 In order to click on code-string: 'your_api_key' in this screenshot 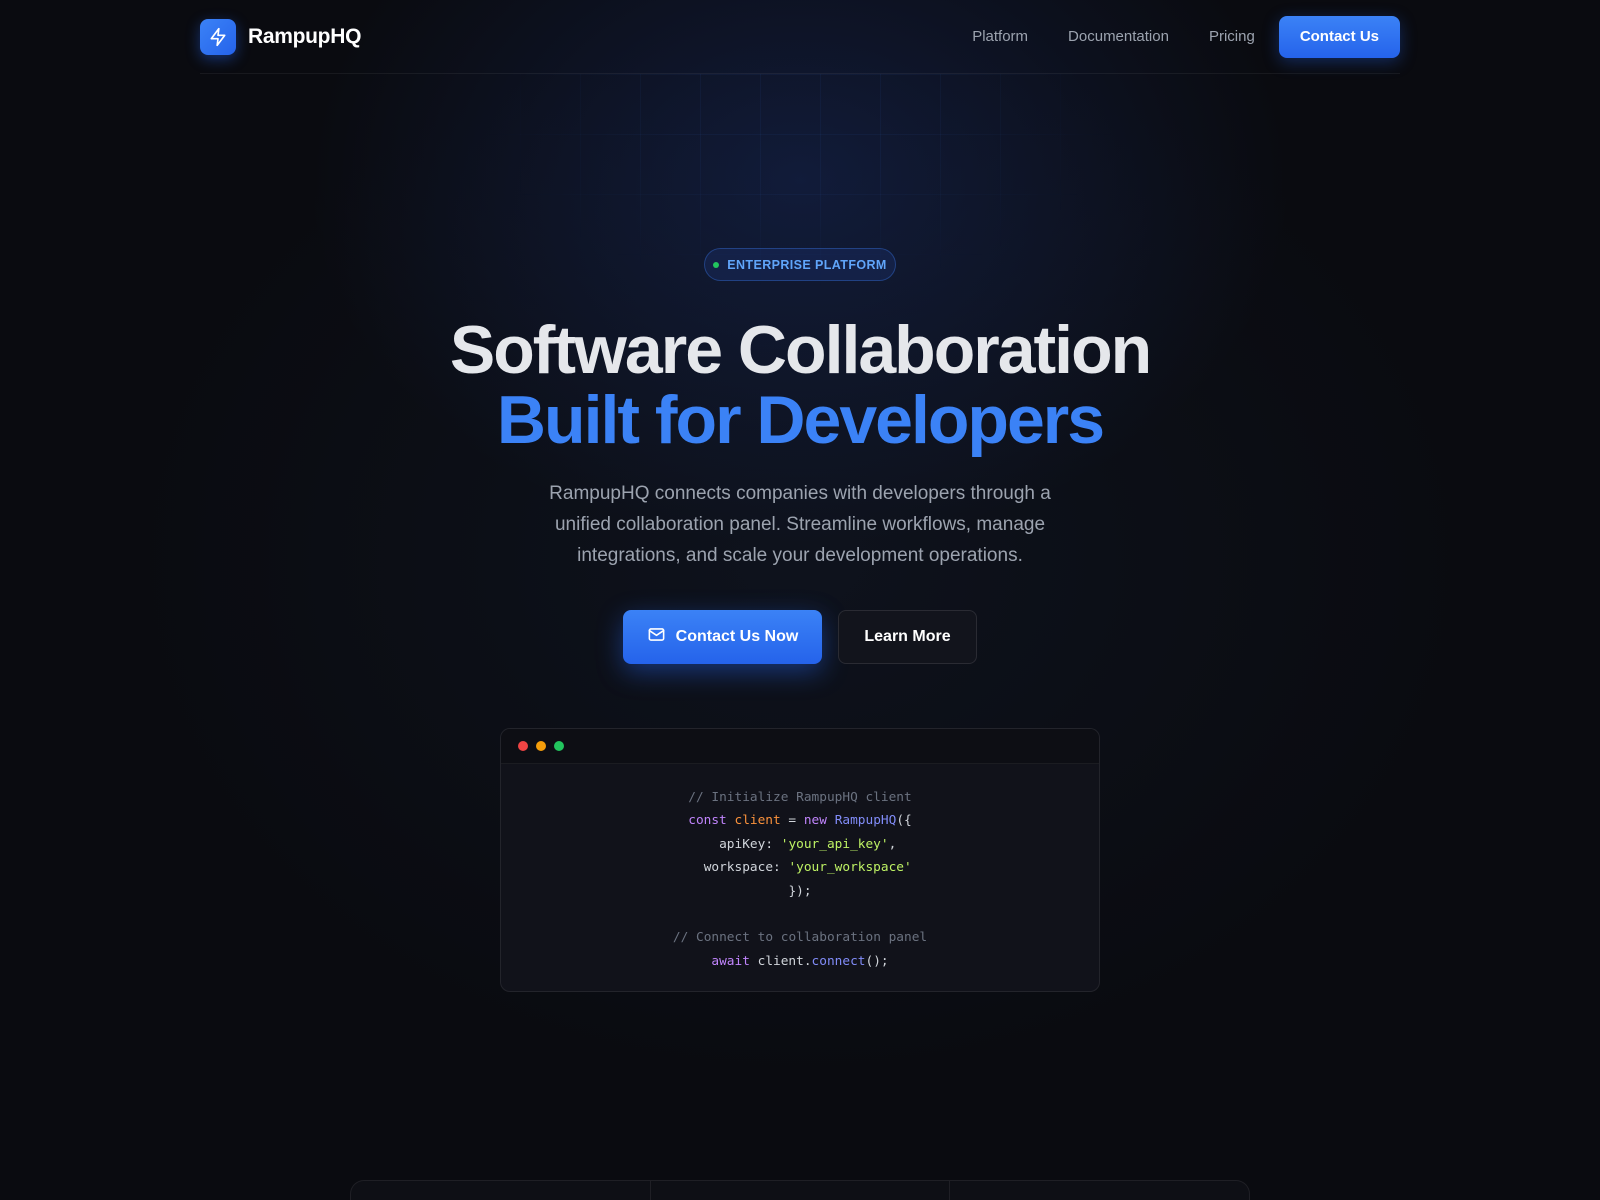, I will do `click(834, 844)`.